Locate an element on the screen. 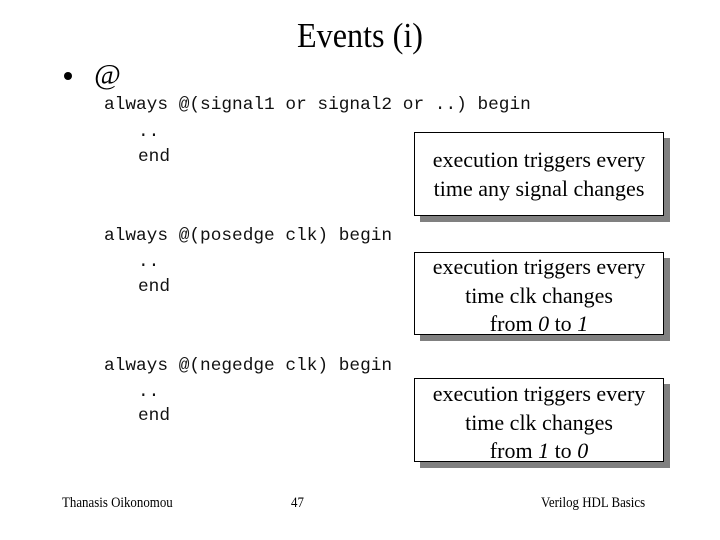 This screenshot has width=720, height=540. slide-title: Events (i) is located at coordinates (360, 35).